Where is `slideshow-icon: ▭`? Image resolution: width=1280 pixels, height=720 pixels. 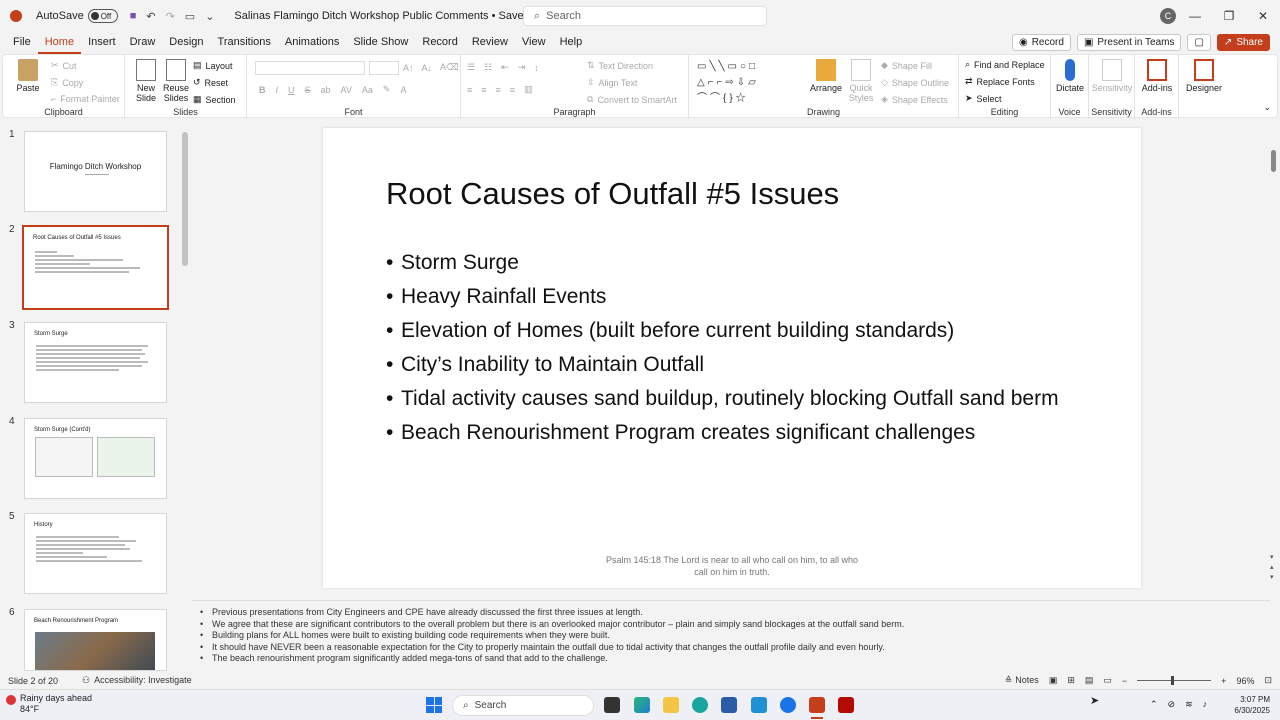 slideshow-icon: ▭ is located at coordinates (1107, 680).